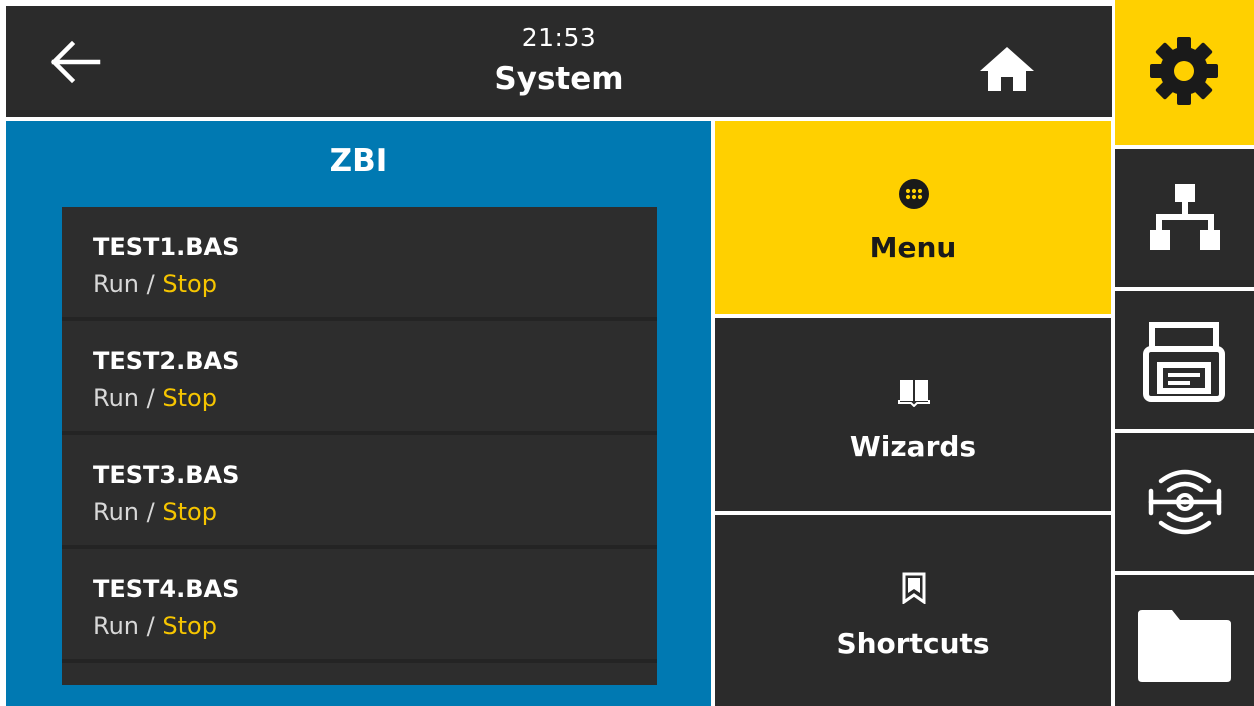 The image size is (1254, 706). I want to click on folder-icon, so click(1184, 646).